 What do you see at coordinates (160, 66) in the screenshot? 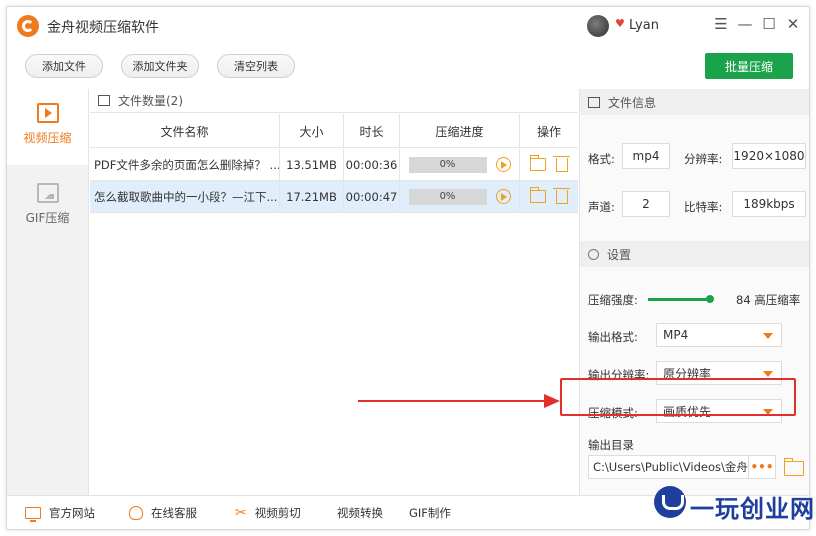
I see `add-folder-button: 添加文件夹` at bounding box center [160, 66].